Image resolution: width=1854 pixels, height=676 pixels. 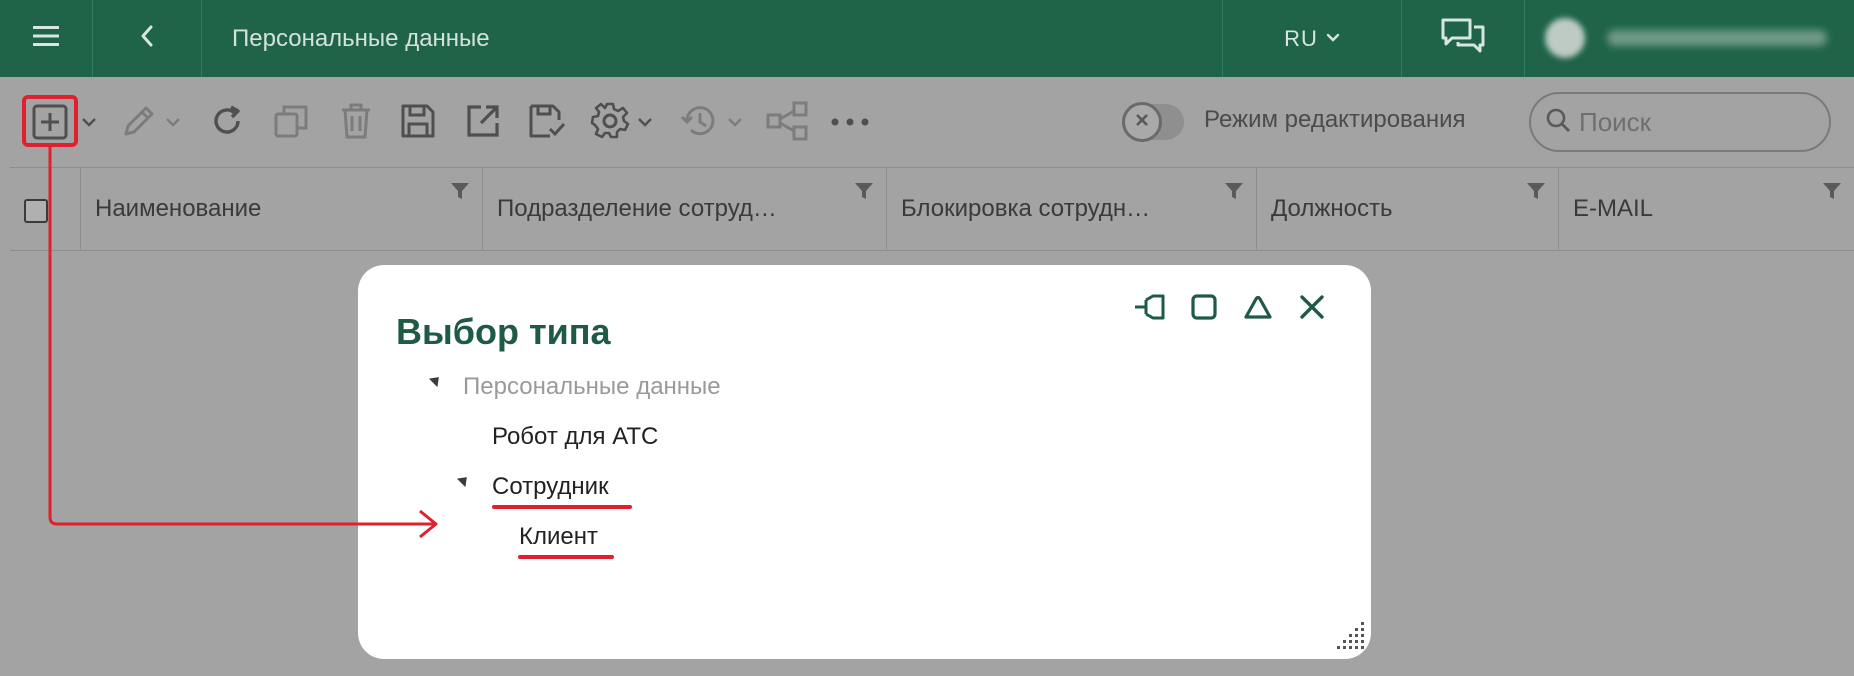 I want to click on settings-button, so click(x=610, y=121).